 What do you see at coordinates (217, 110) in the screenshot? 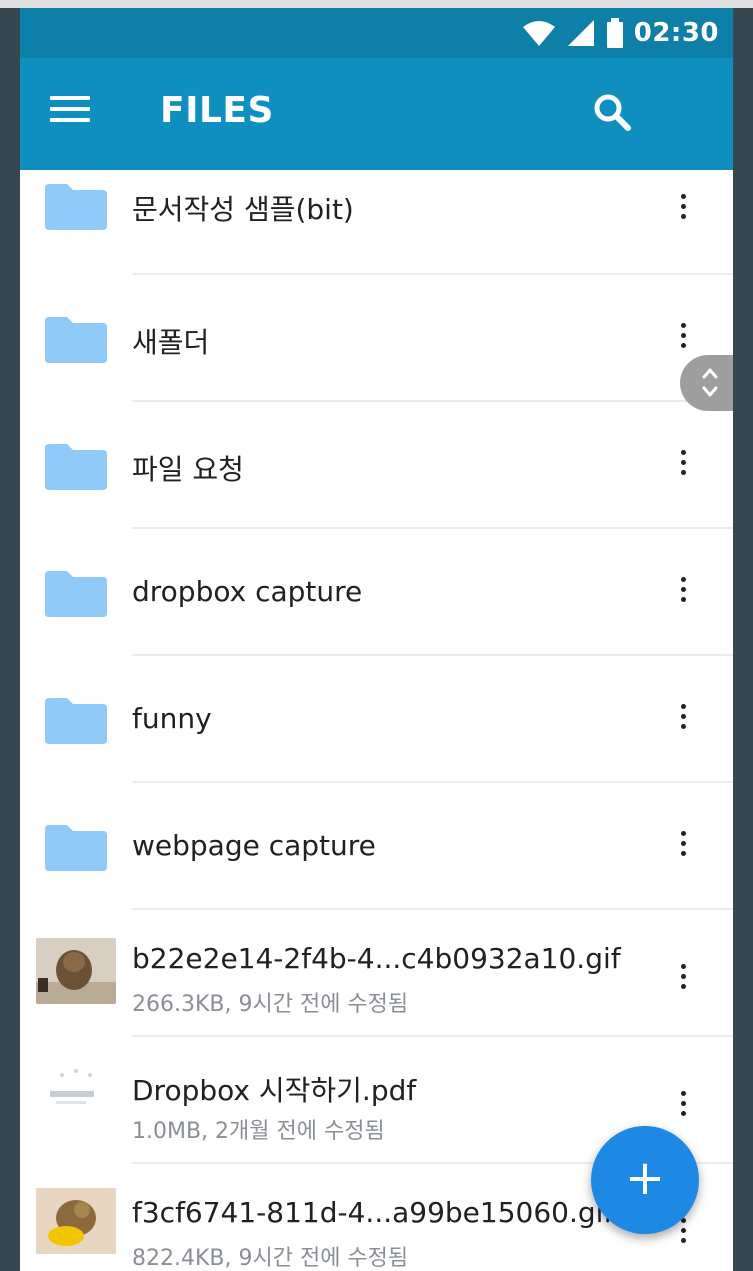
I see `app-title: FILES` at bounding box center [217, 110].